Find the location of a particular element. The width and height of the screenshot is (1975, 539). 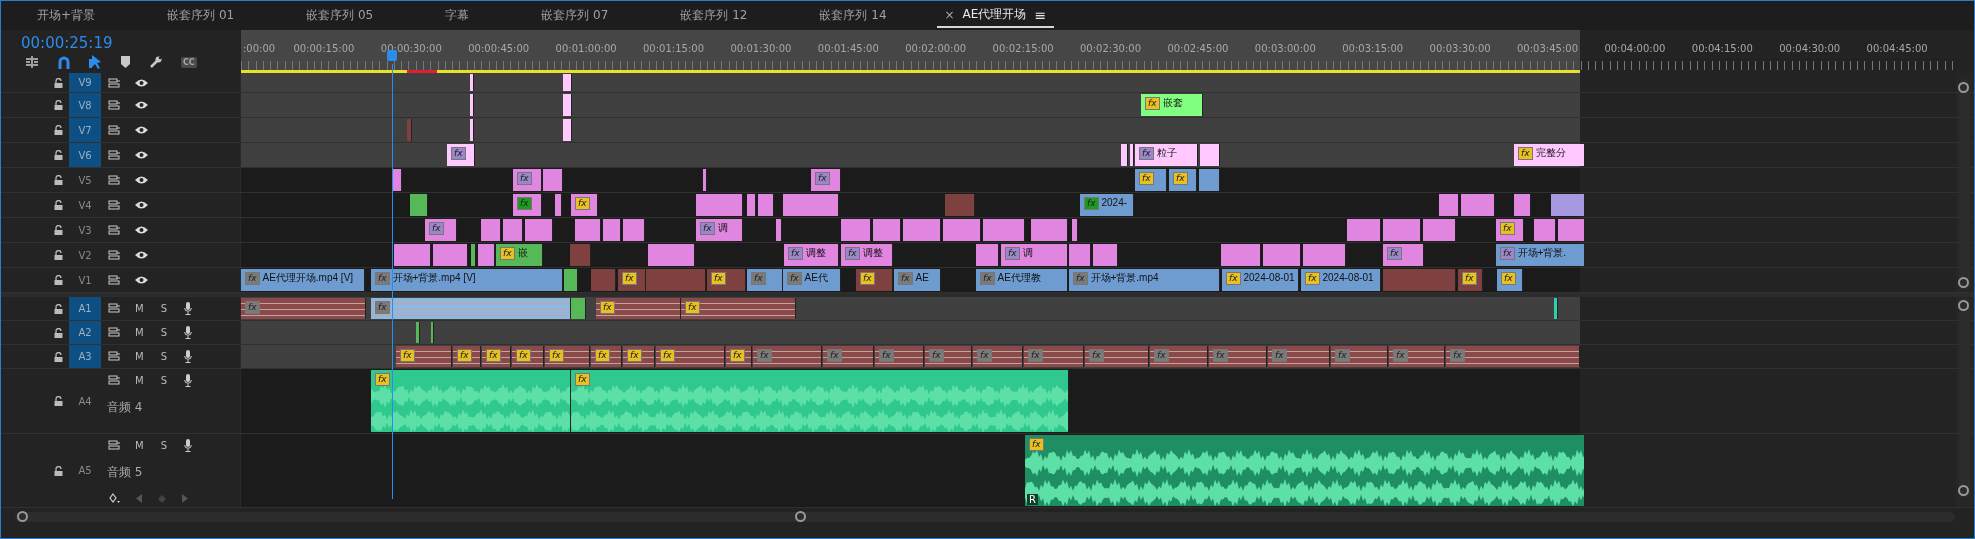

close-icon: × is located at coordinates (949, 14).